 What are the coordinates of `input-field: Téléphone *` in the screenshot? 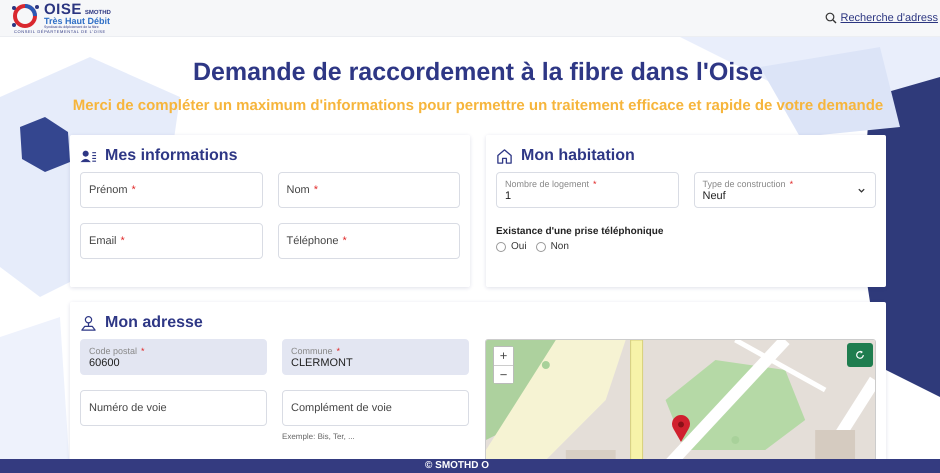 It's located at (369, 241).